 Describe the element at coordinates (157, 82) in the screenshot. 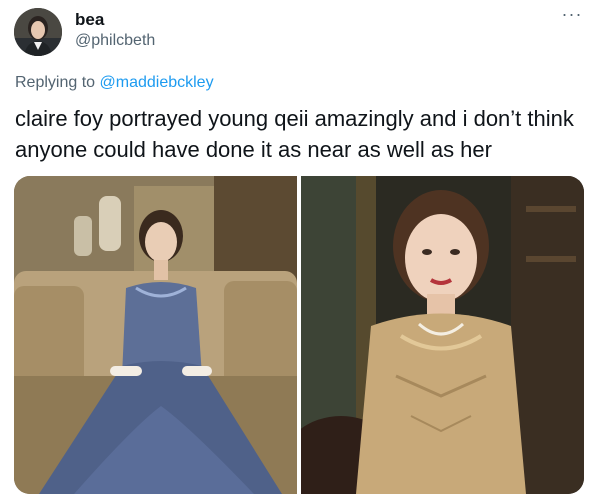

I see `reply-mention-link: @maddiebckley` at that location.